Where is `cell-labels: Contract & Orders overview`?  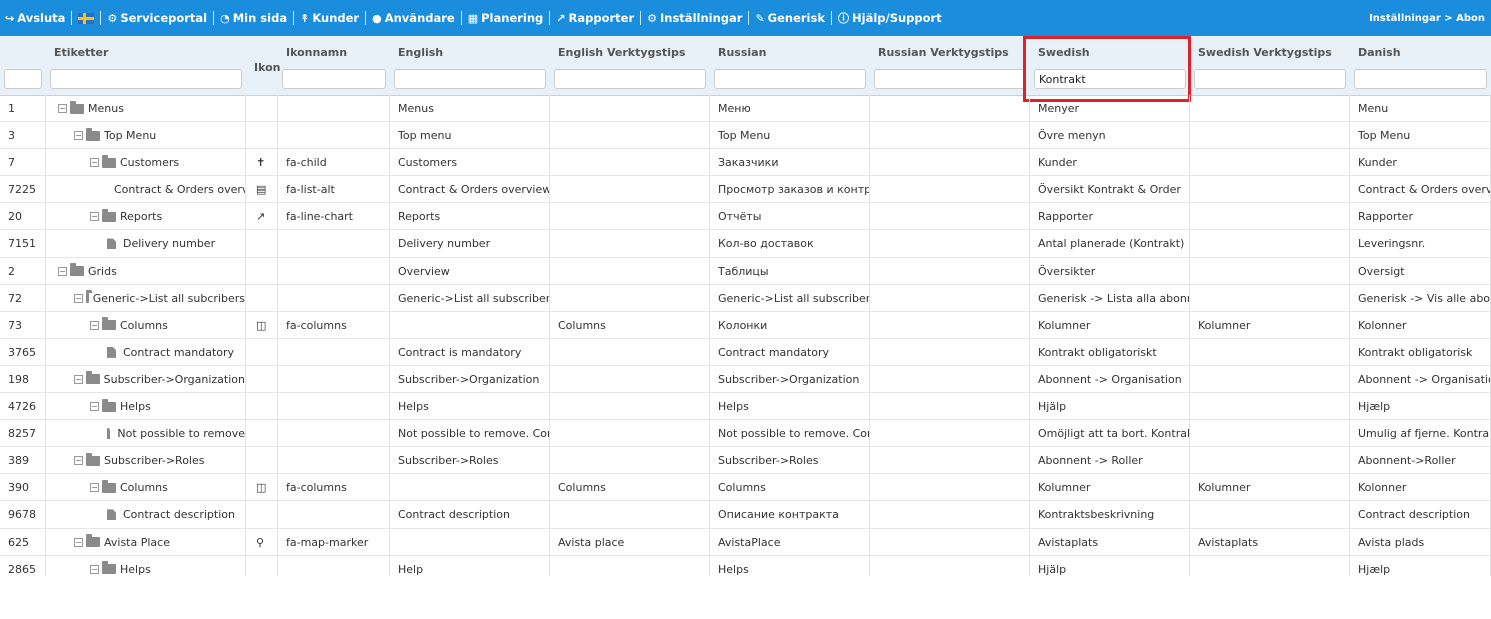
cell-labels: Contract & Orders overview is located at coordinates (146, 190).